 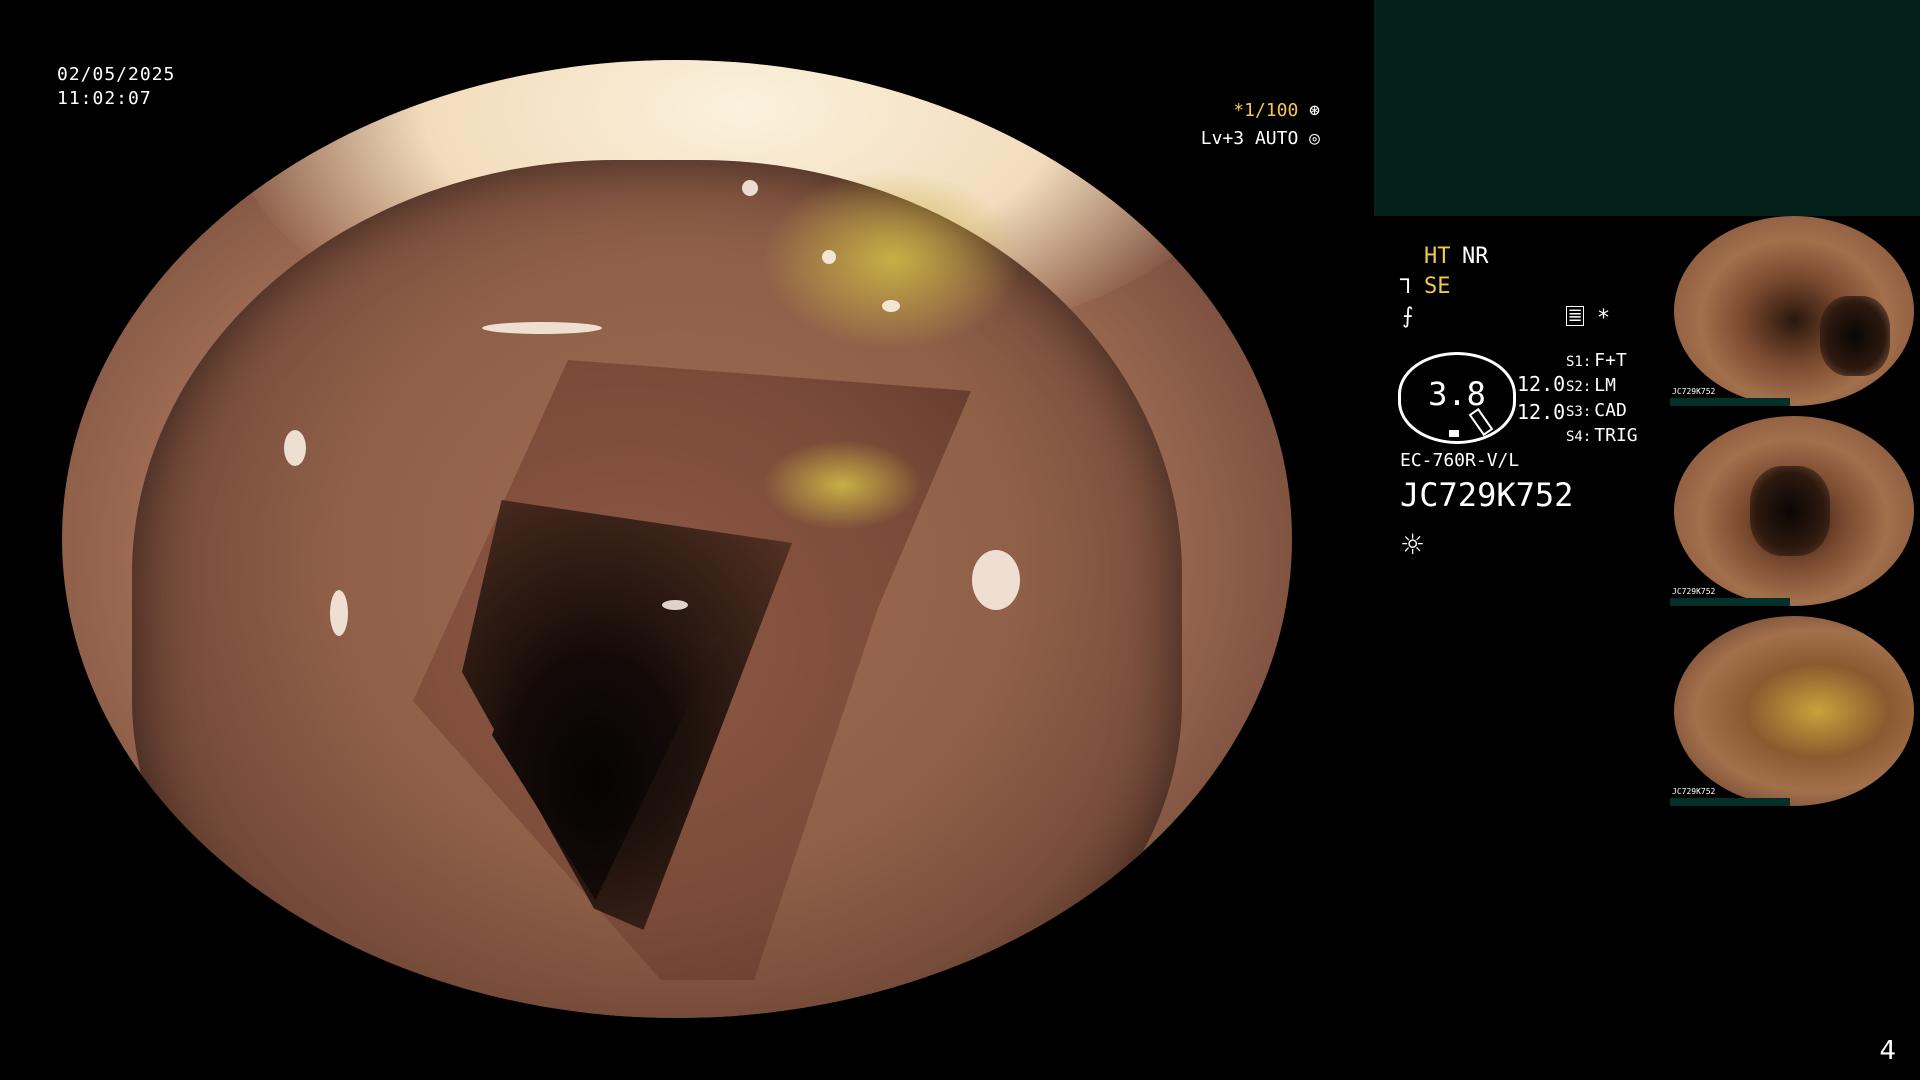 I want to click on date-label: 02/05/2025, so click(x=116, y=74).